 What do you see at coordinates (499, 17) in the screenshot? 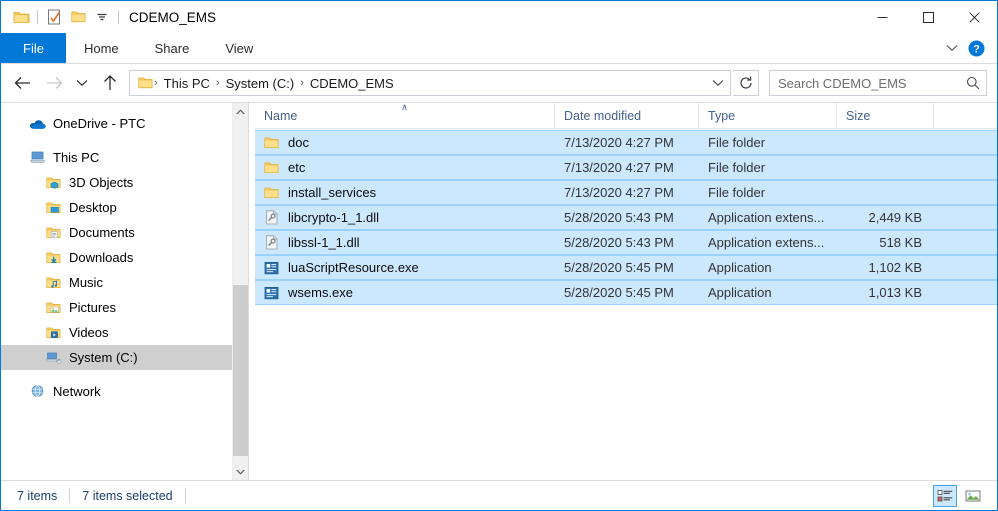
I see `title-bar: CDEMO_EMS` at bounding box center [499, 17].